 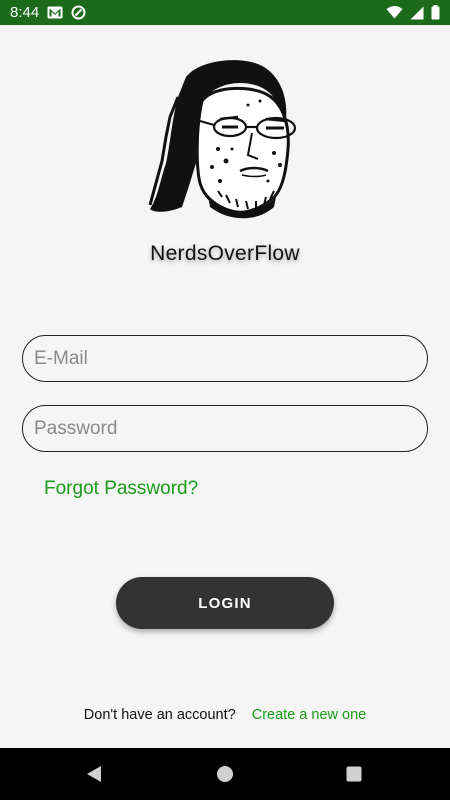 I want to click on signup-row: Don't have an account? Create a new one, so click(x=225, y=715).